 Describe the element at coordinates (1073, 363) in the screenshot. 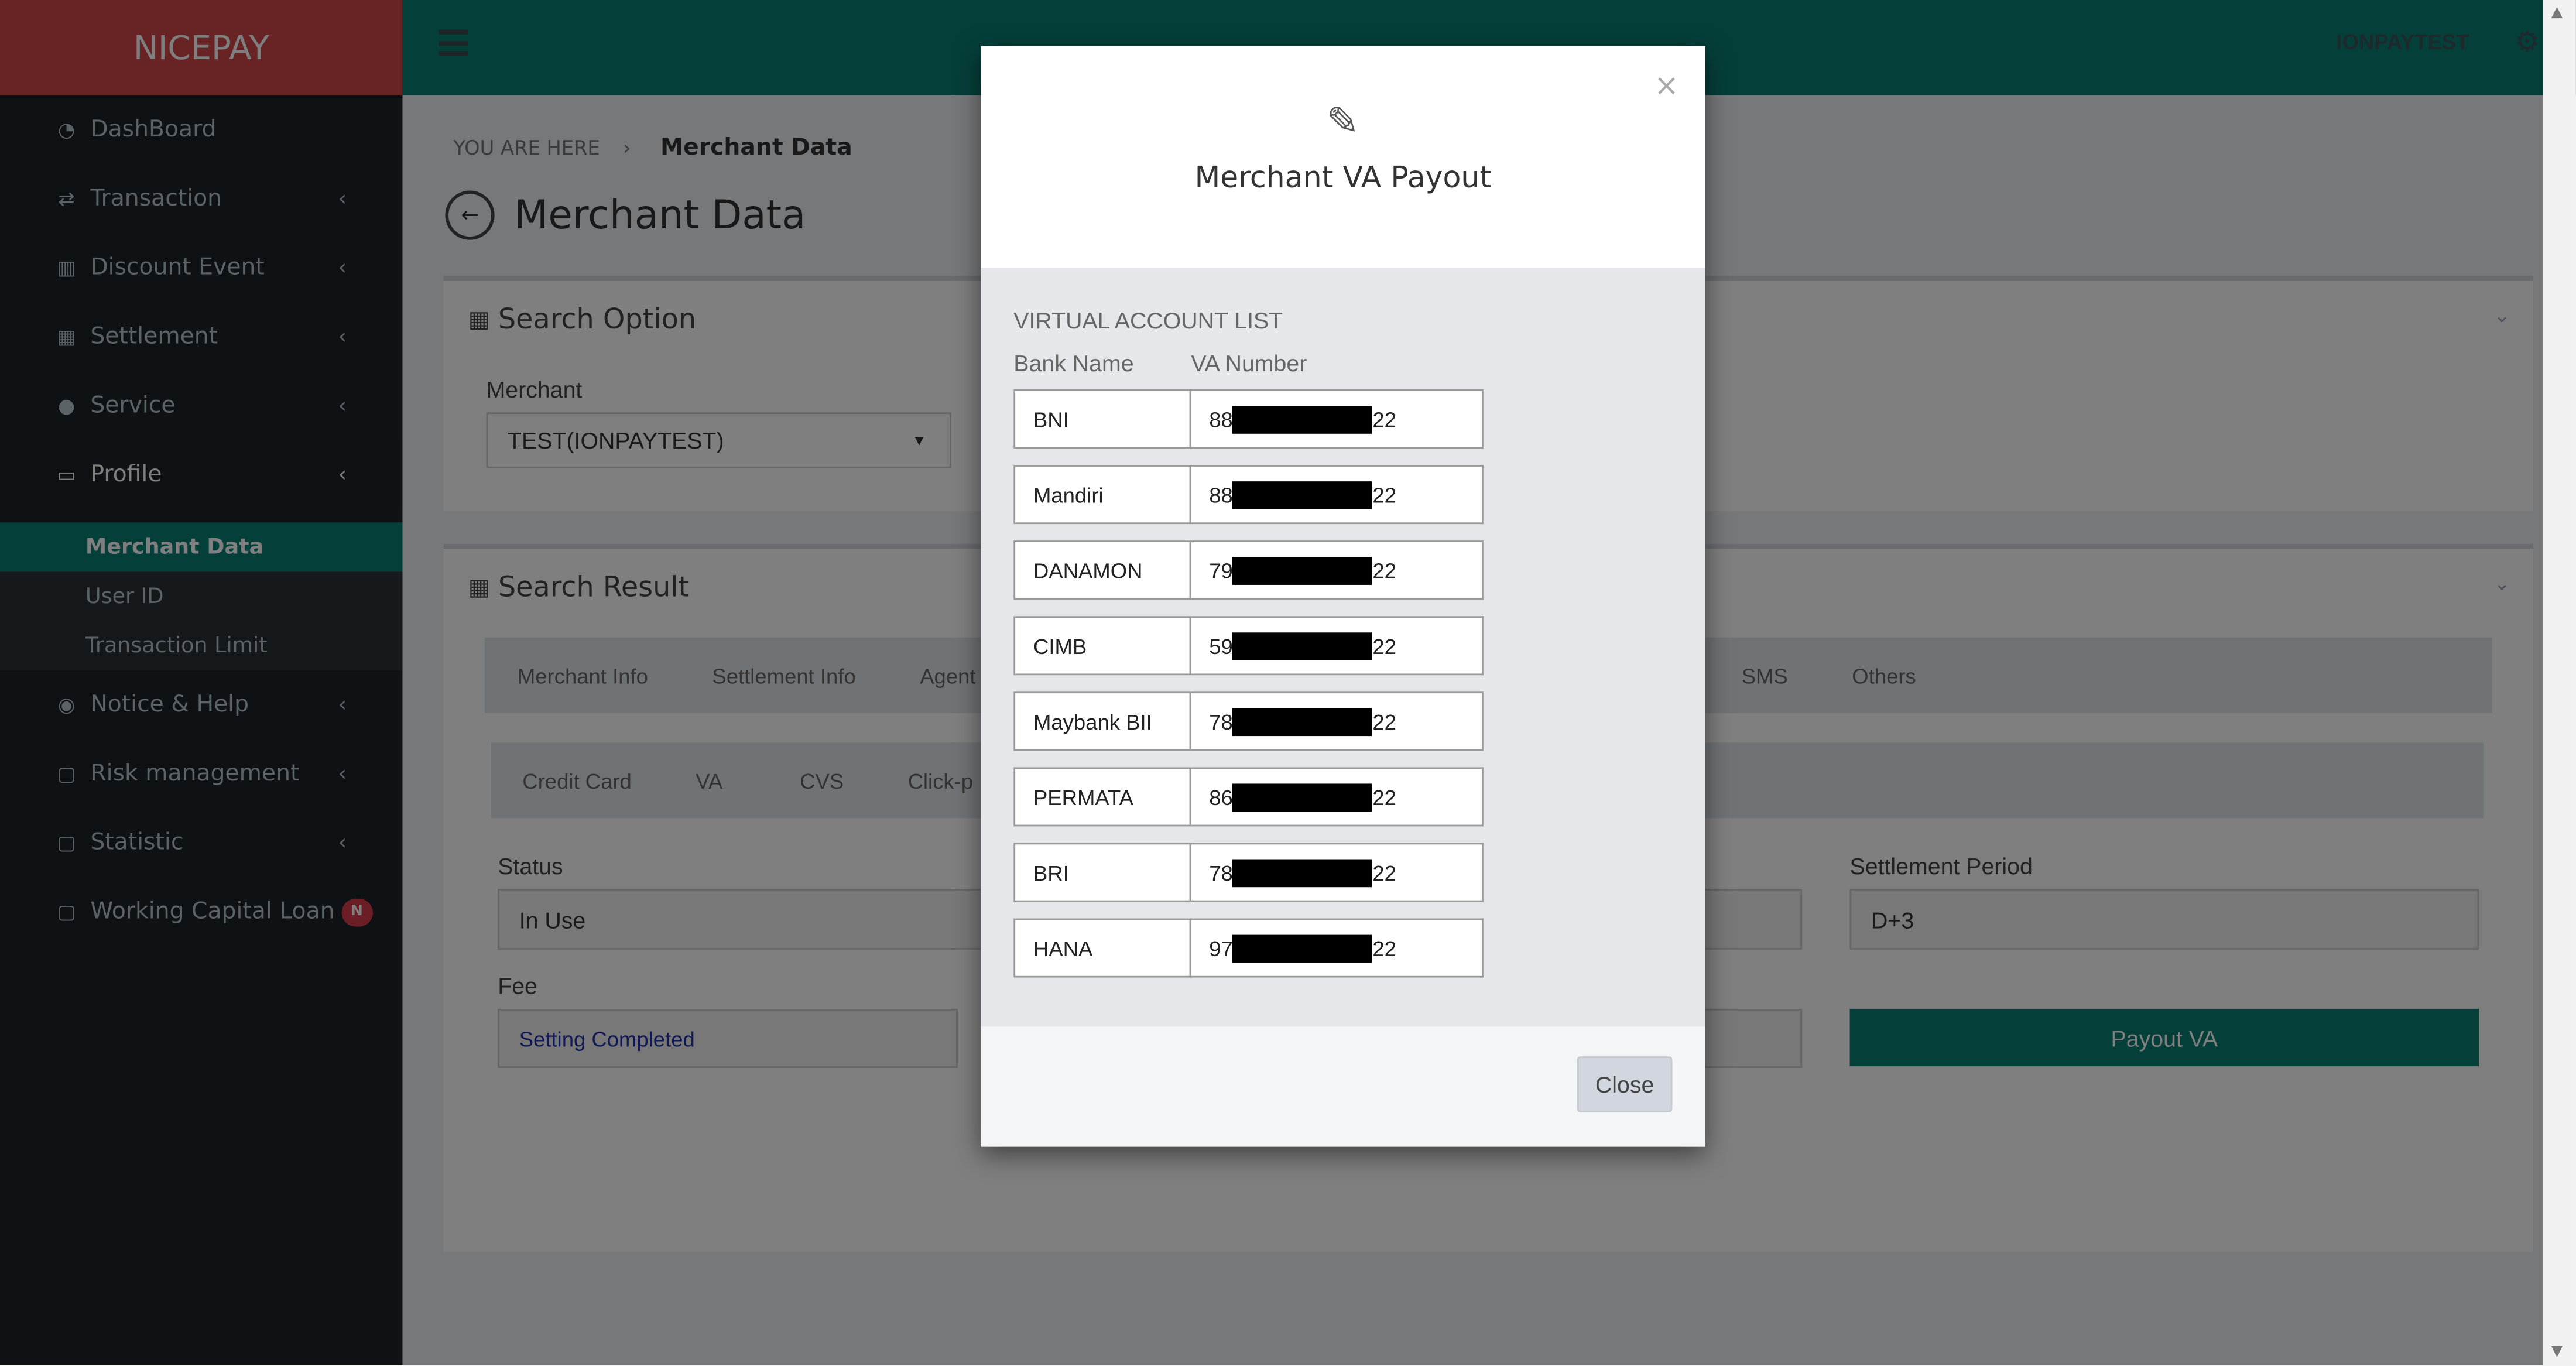

I see `bank-name-header: Bank Name` at that location.